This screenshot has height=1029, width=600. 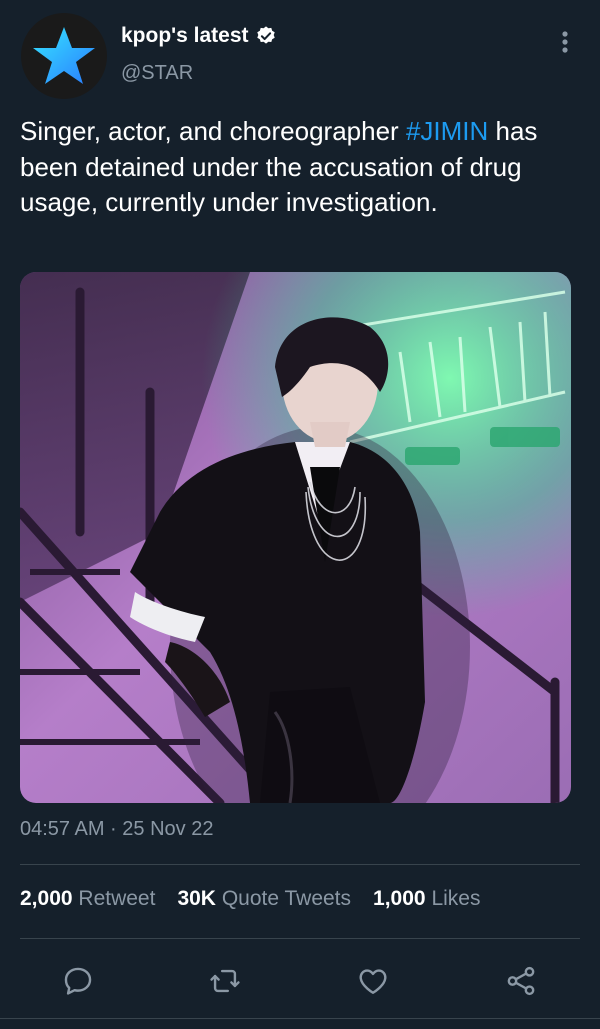 I want to click on retweets-stat: 2,000 Retweet, so click(x=87, y=899).